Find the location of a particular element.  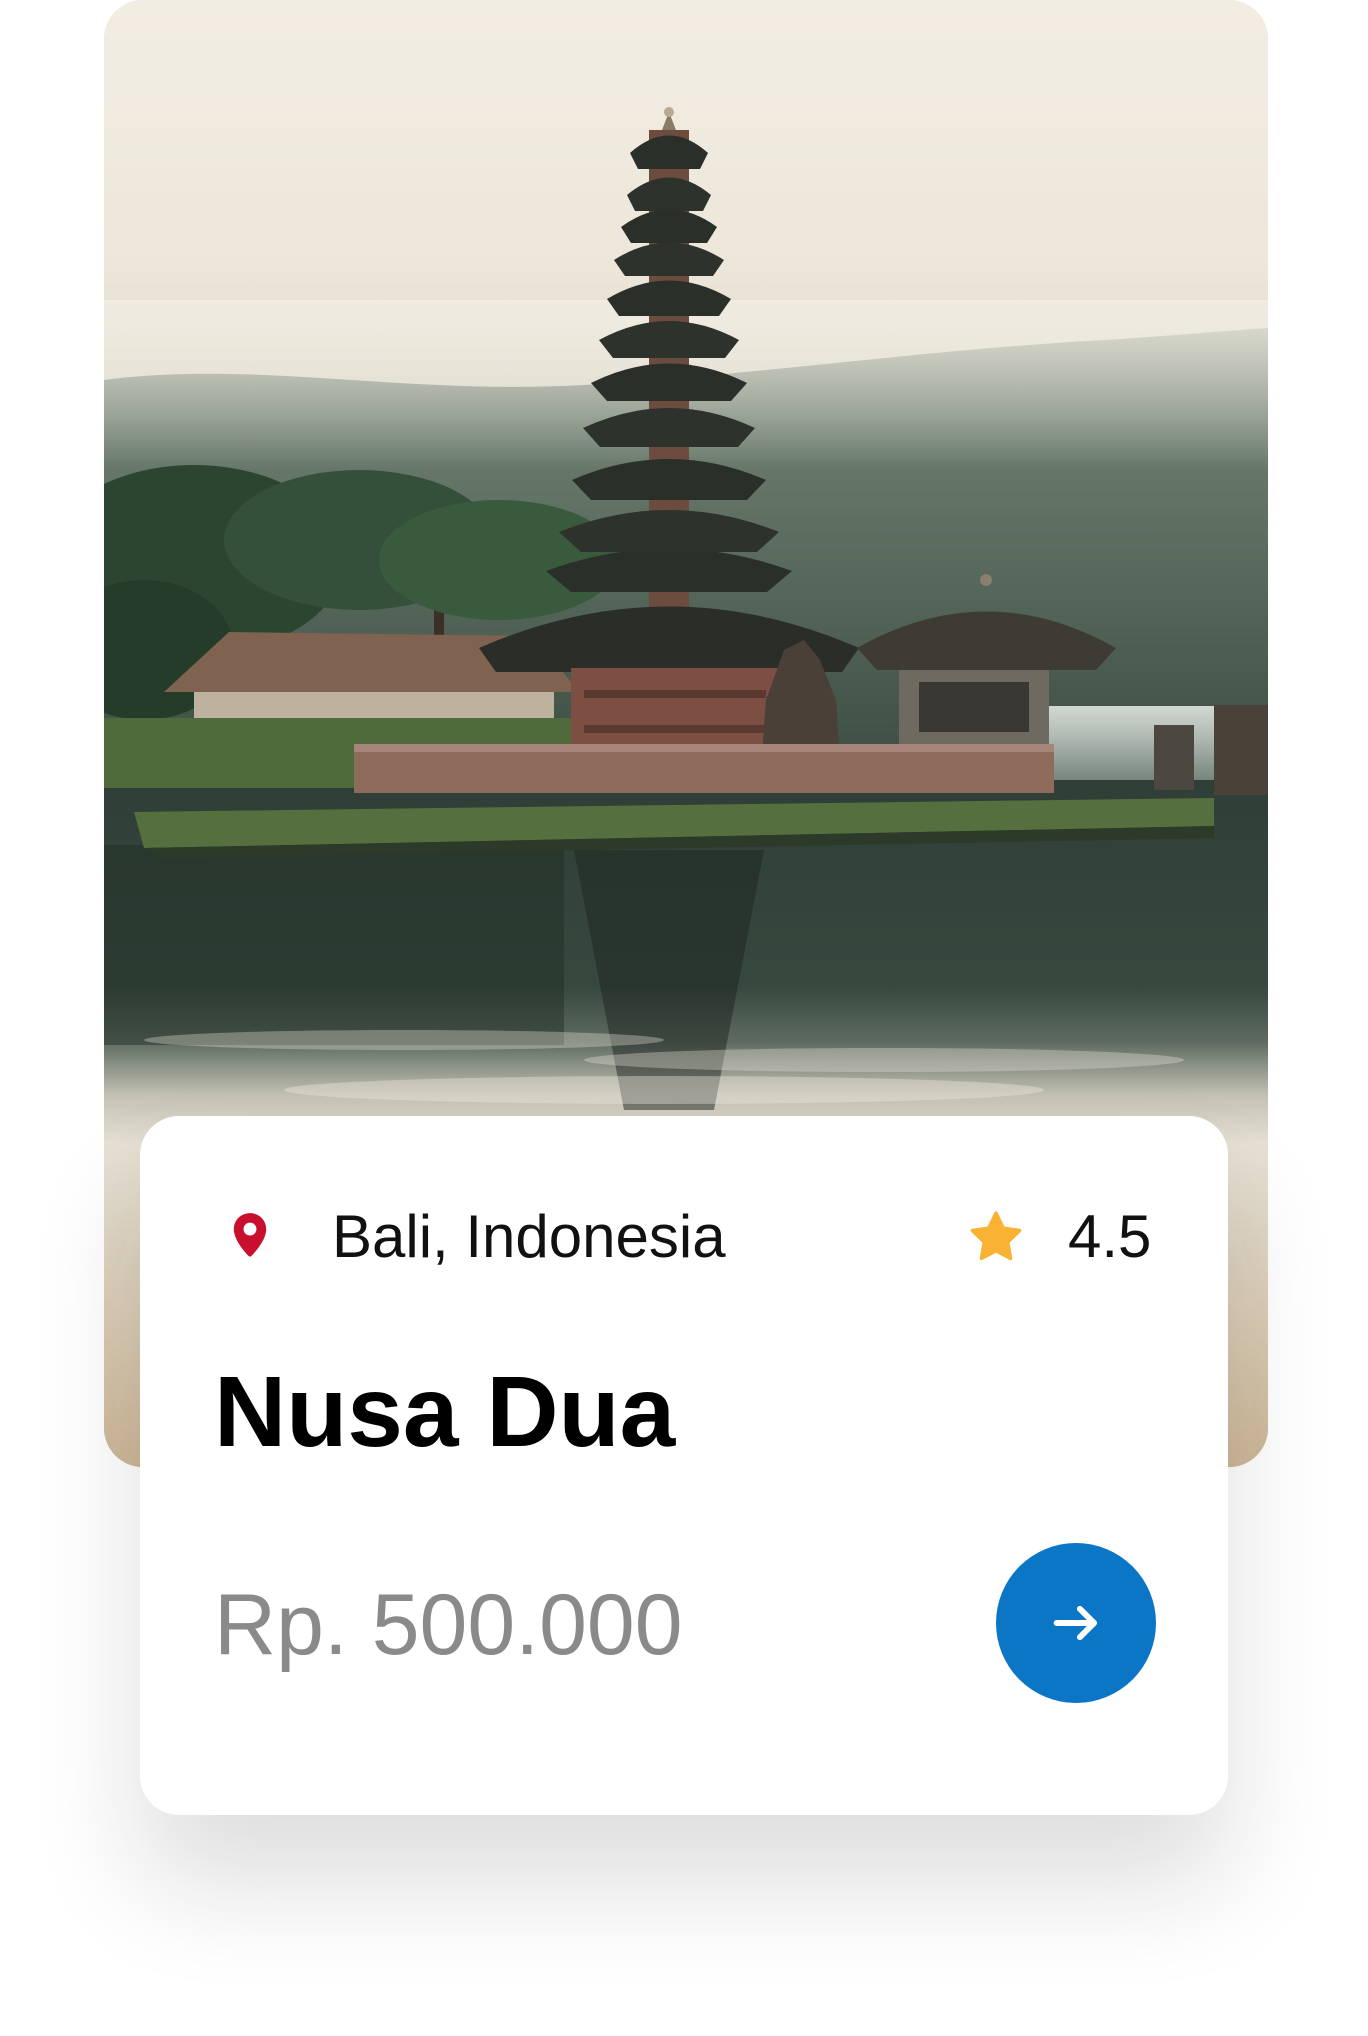

pin-hole is located at coordinates (250, 1229).